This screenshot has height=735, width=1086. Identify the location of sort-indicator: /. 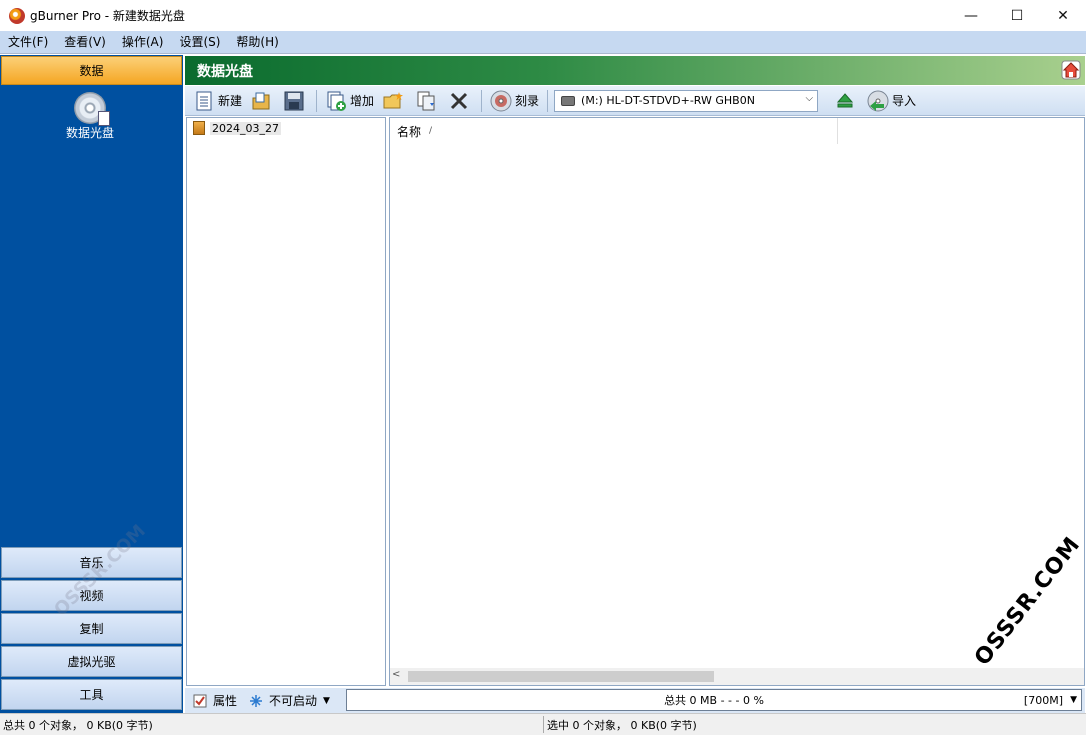
(431, 131).